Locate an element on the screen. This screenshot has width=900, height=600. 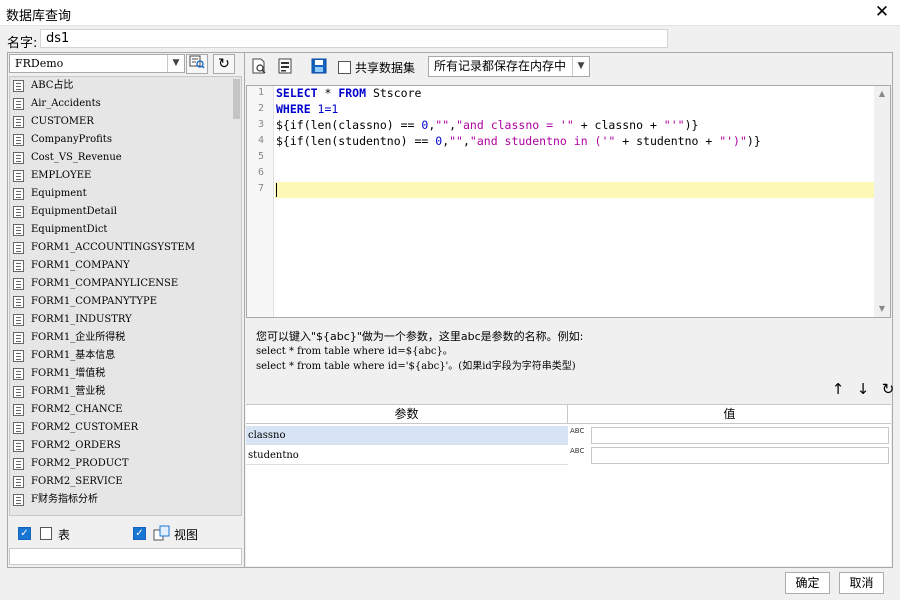
table-list-item: FORM1_ACCOUNTINGSYSTEM is located at coordinates (125, 248).